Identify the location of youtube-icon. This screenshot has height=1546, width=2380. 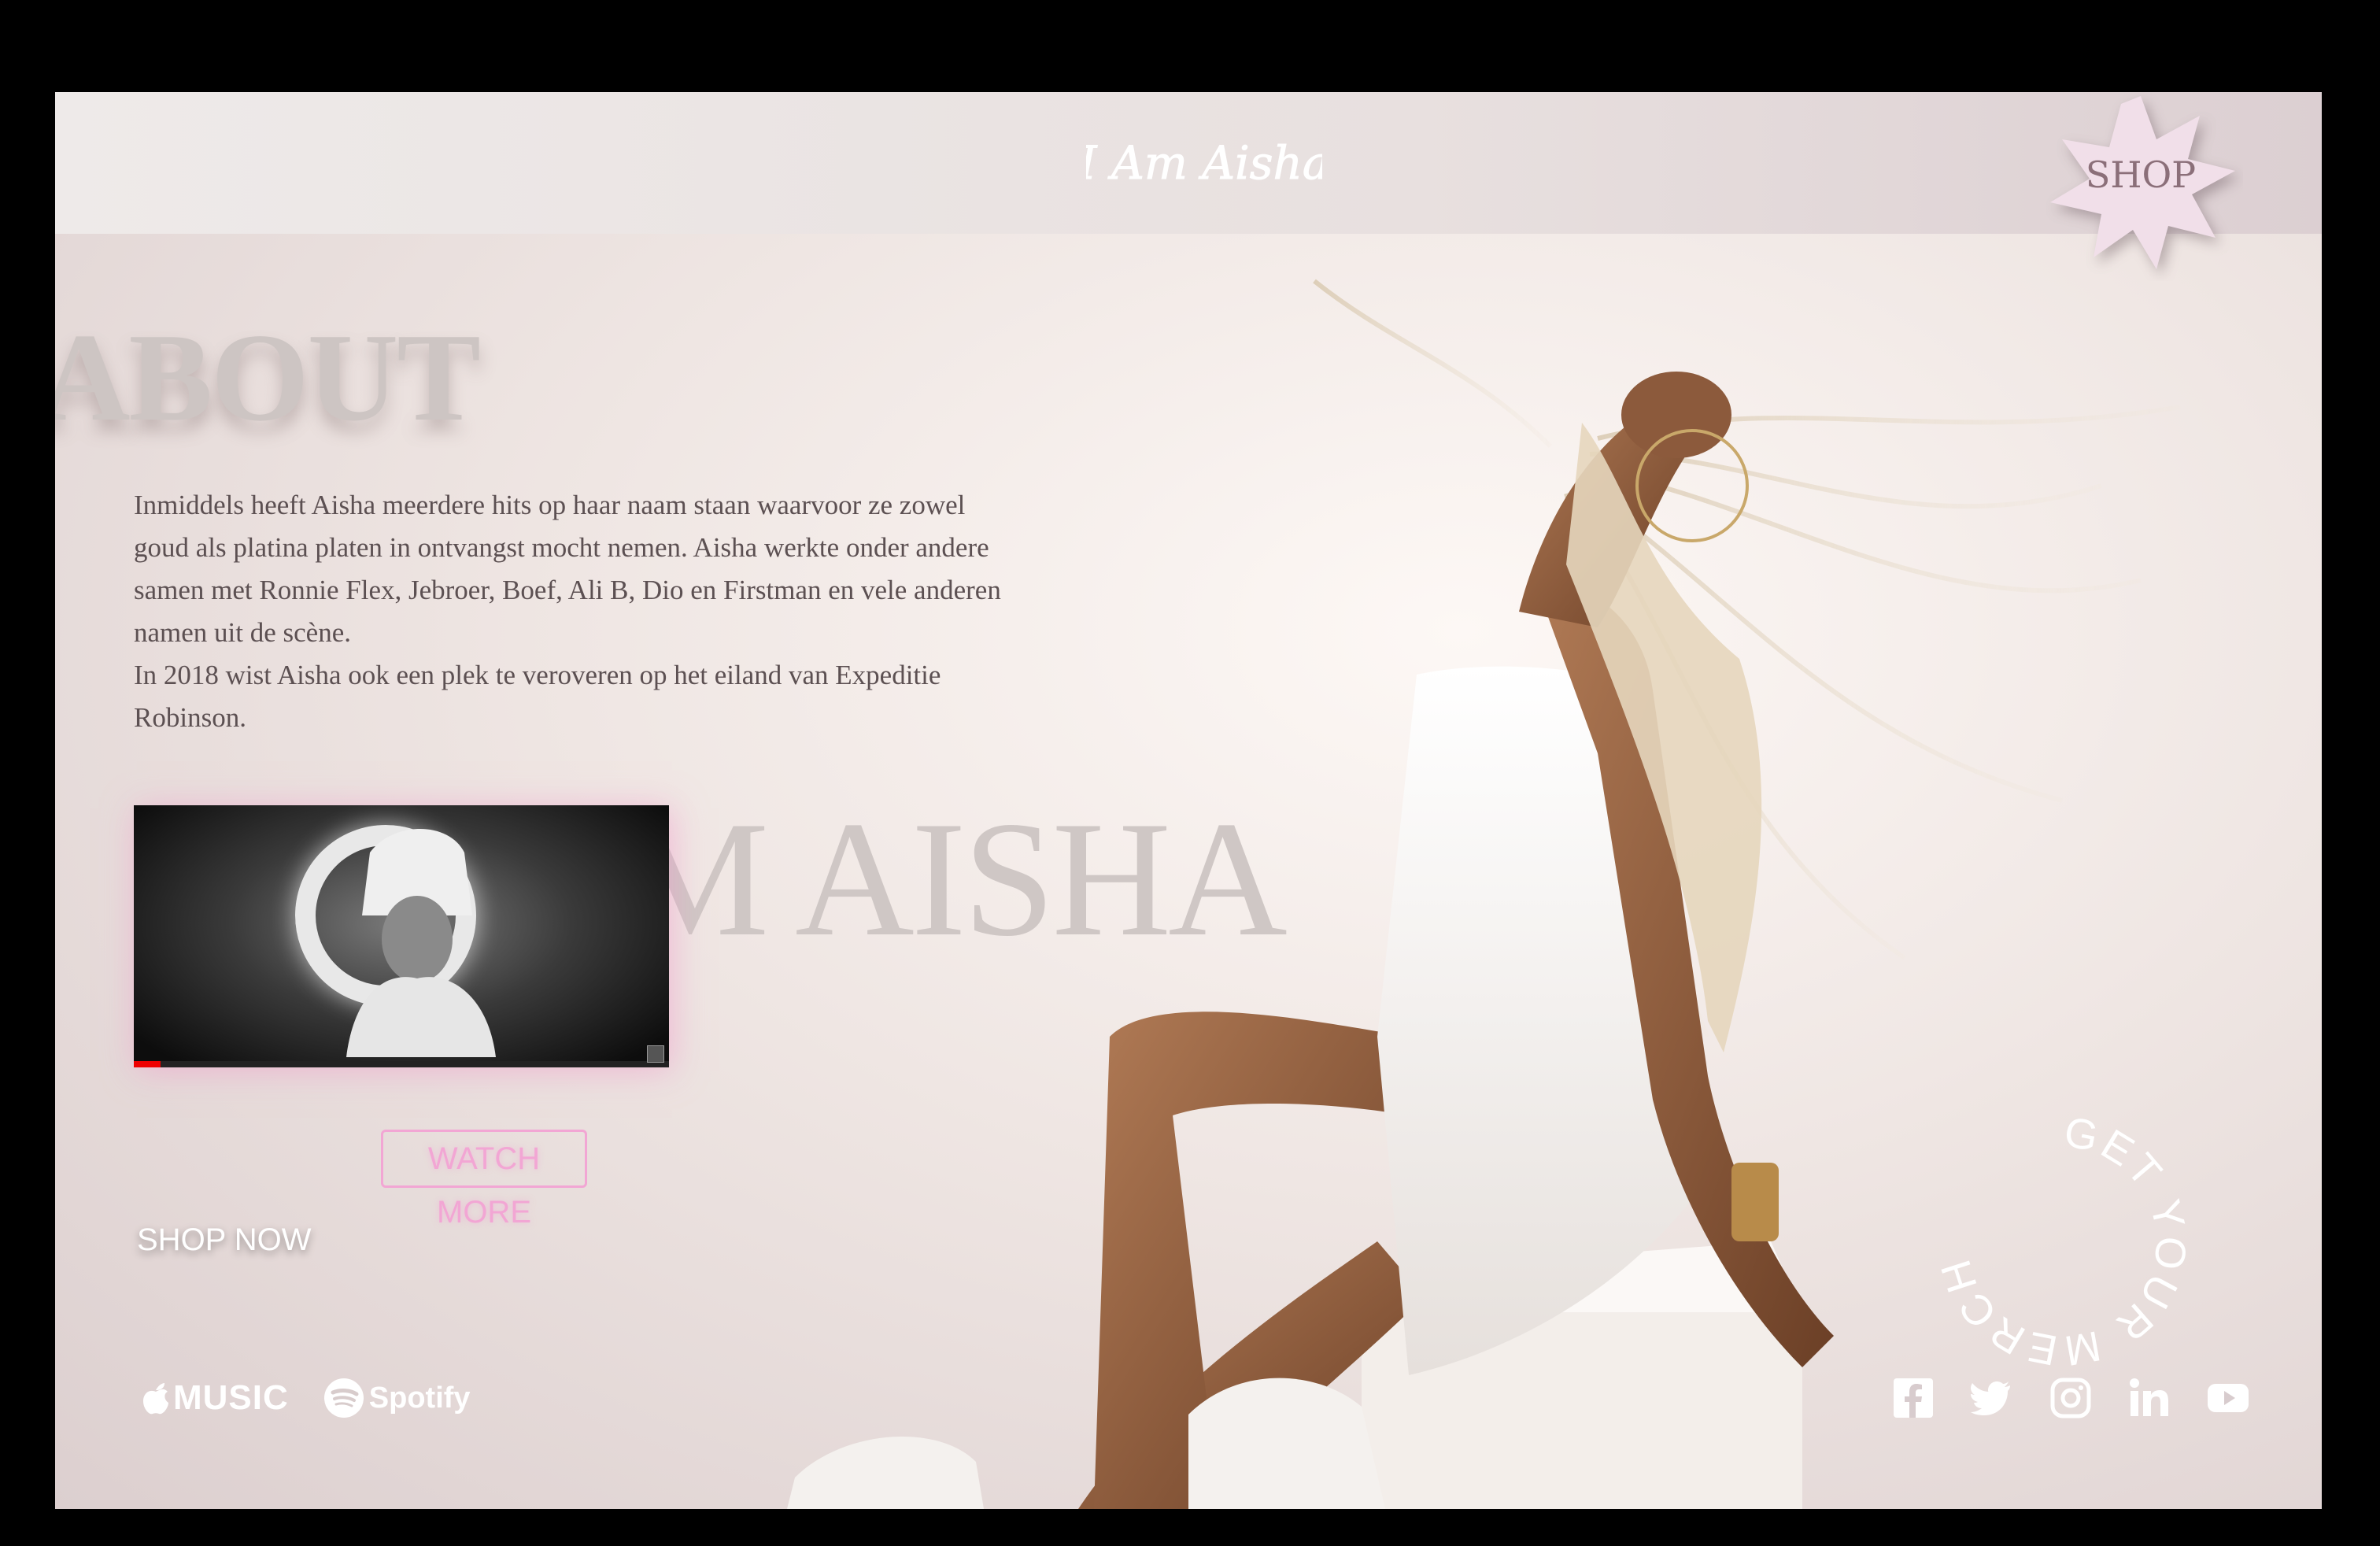
(2228, 1398).